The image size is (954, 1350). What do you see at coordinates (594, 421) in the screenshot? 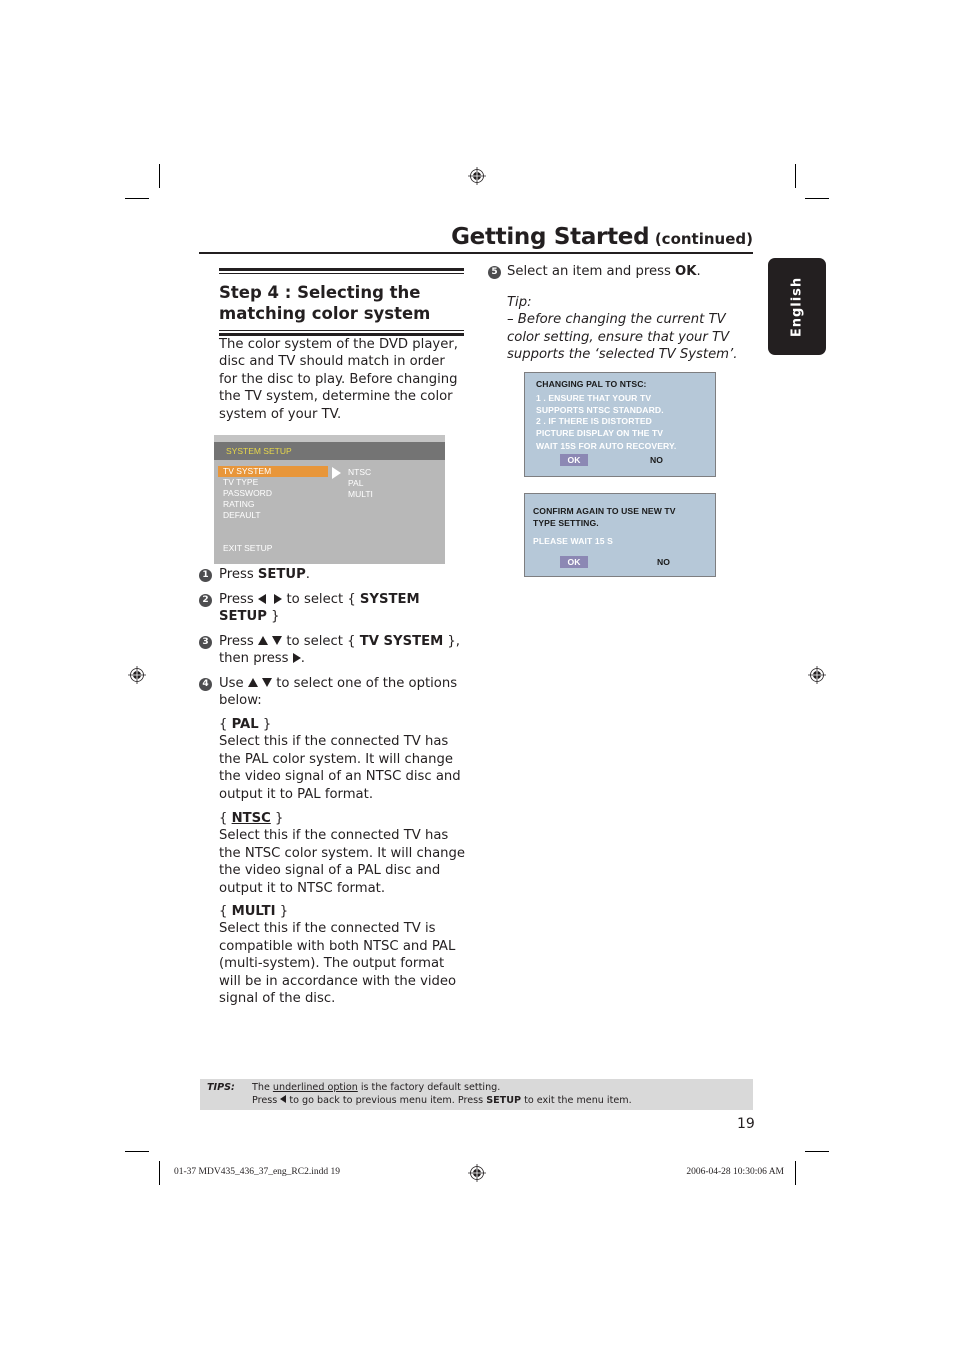
I see `dialog1-line: 2 . IF THERE IS DISTORTED` at bounding box center [594, 421].